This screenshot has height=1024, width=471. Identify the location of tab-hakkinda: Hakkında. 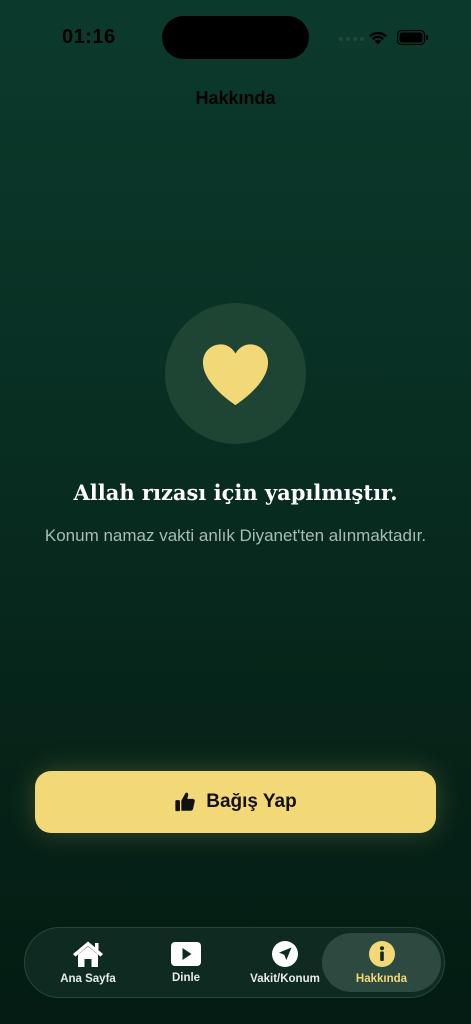
(381, 962).